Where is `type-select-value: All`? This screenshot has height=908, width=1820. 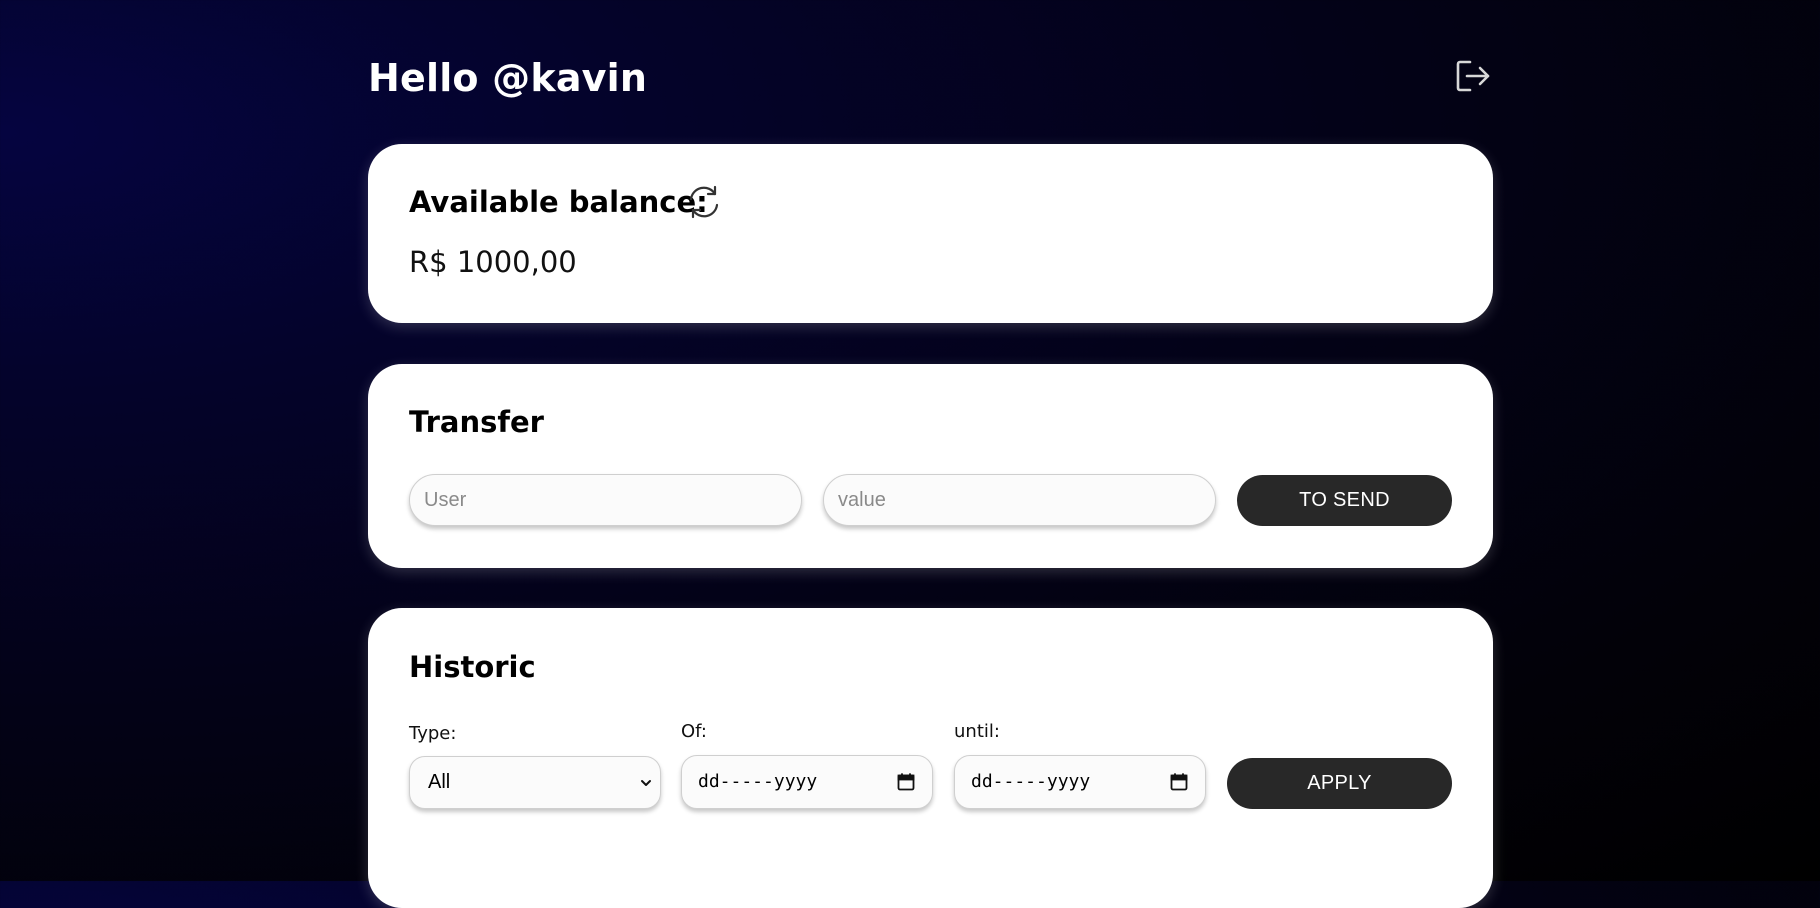 type-select-value: All is located at coordinates (439, 782).